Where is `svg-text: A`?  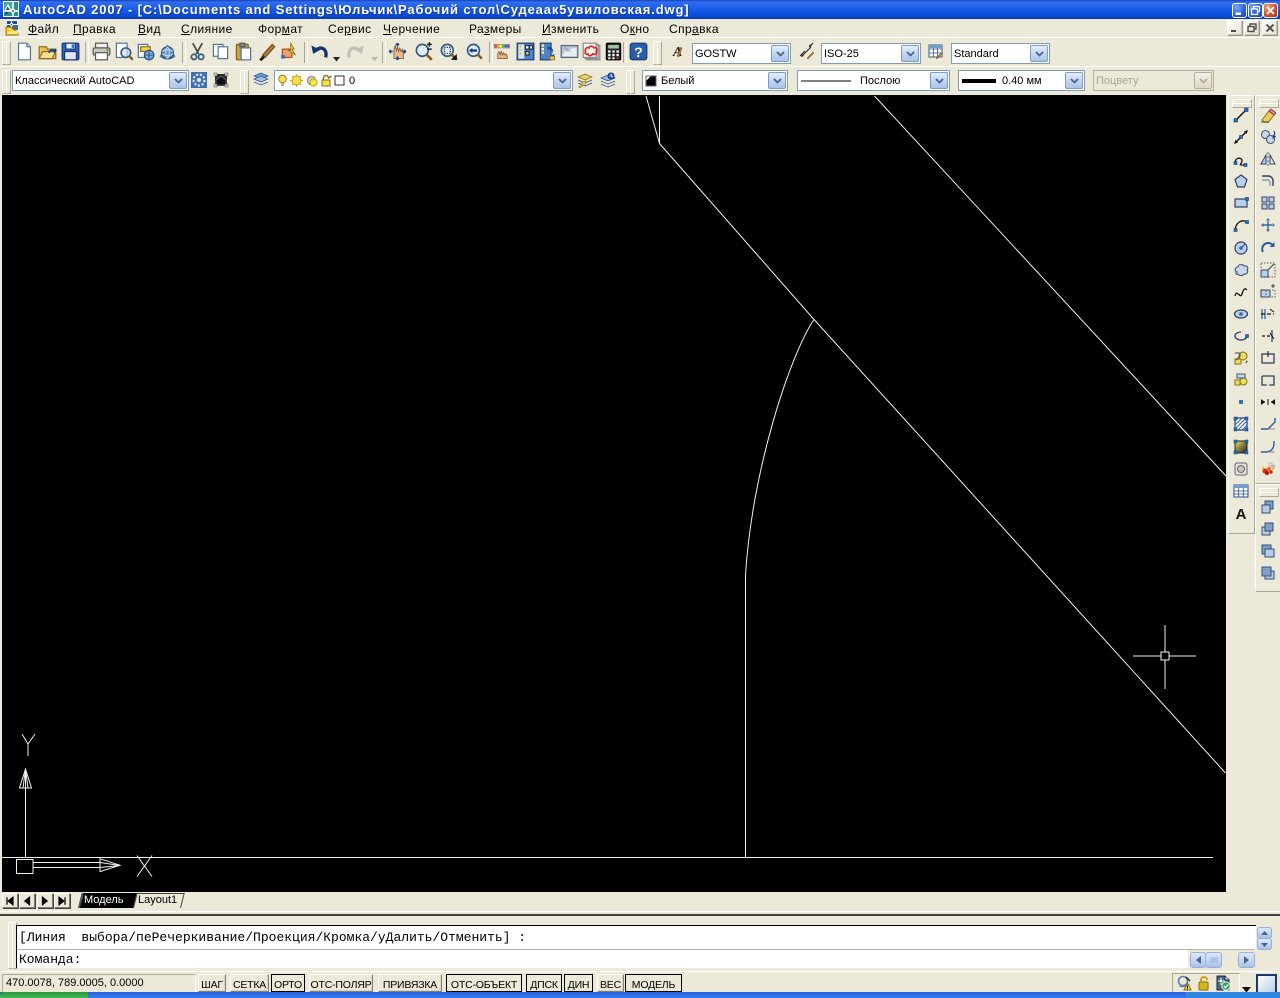
svg-text: A is located at coordinates (1241, 513).